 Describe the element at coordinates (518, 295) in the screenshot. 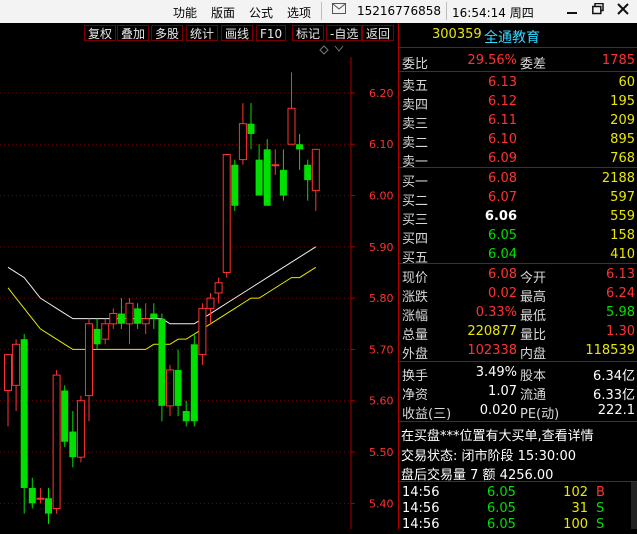

I see `quote-row: 涨跌 0.02 最高 6.24` at that location.